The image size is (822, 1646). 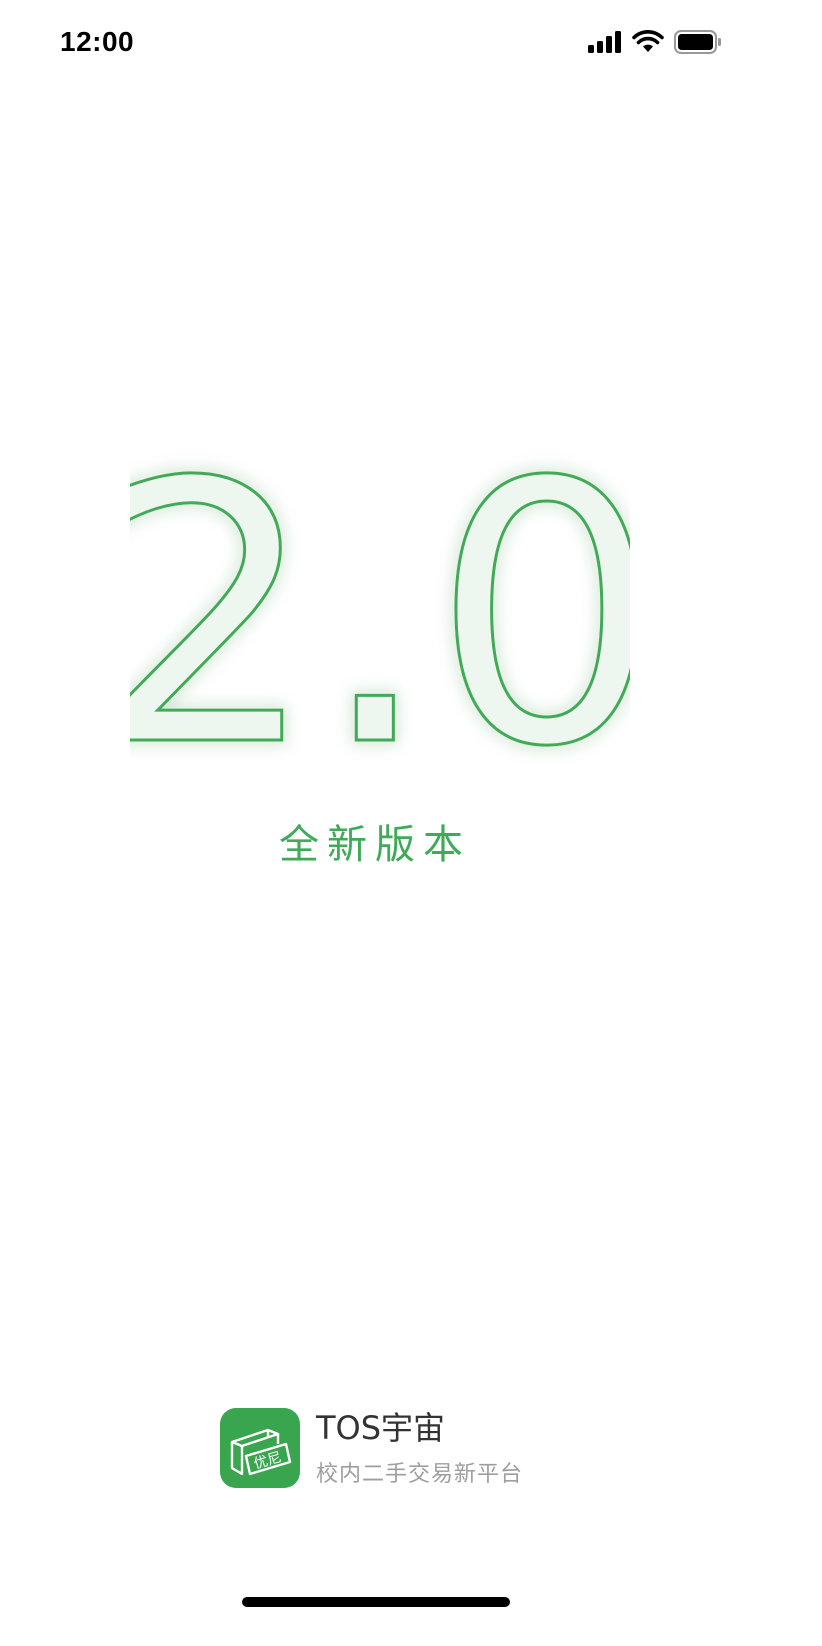 What do you see at coordinates (376, 1602) in the screenshot?
I see `home-indicator` at bounding box center [376, 1602].